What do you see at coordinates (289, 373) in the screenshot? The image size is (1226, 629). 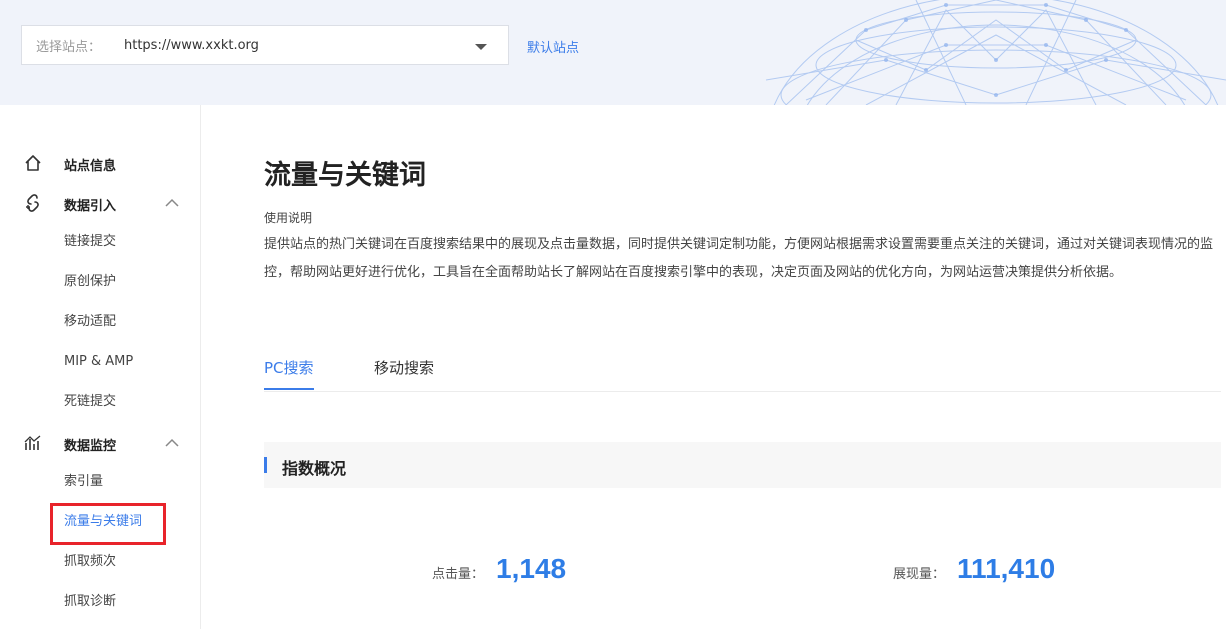 I see `tab-pc-search: PC搜索` at bounding box center [289, 373].